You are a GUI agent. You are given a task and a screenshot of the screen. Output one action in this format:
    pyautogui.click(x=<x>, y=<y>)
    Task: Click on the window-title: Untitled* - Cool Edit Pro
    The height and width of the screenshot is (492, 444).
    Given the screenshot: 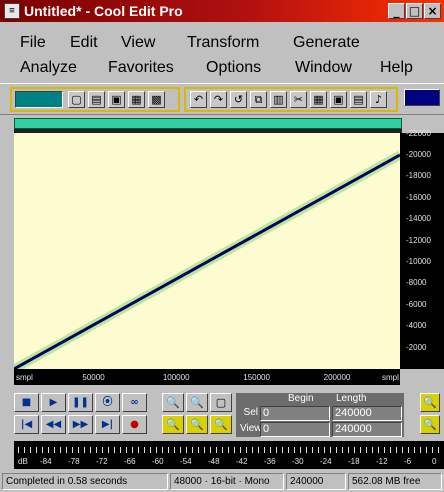 What is the action you would take?
    pyautogui.click(x=103, y=11)
    